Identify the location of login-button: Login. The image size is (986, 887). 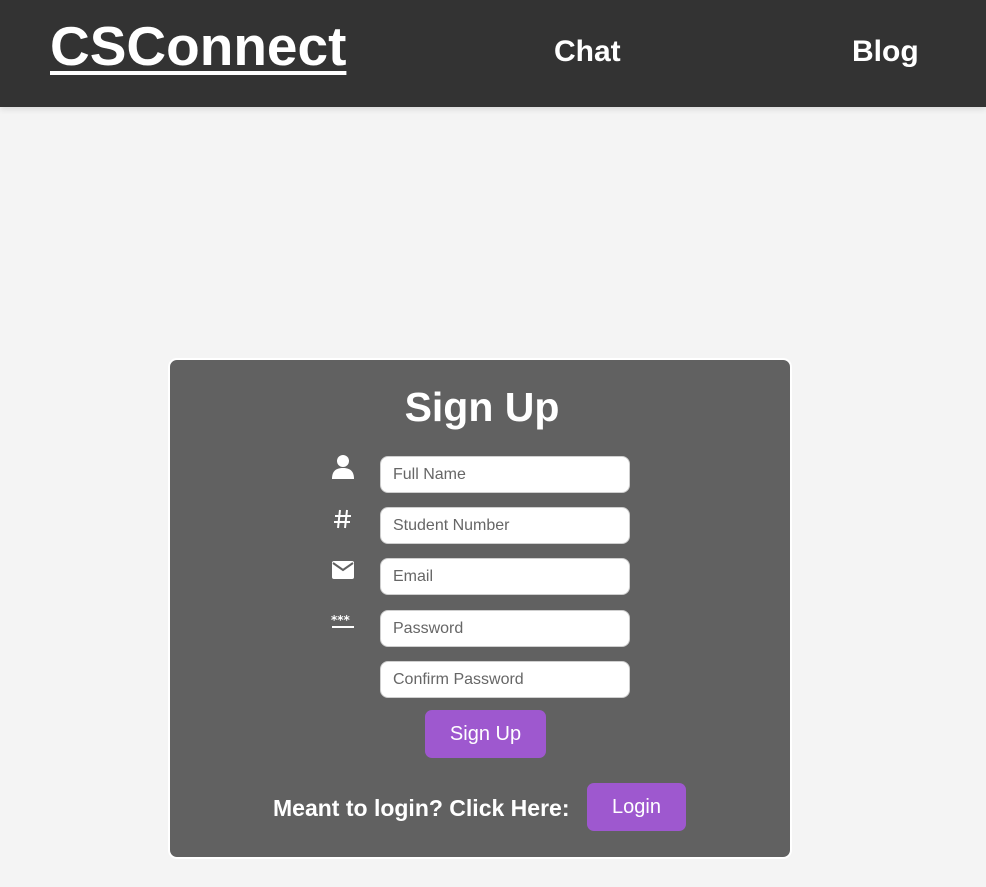
(636, 807).